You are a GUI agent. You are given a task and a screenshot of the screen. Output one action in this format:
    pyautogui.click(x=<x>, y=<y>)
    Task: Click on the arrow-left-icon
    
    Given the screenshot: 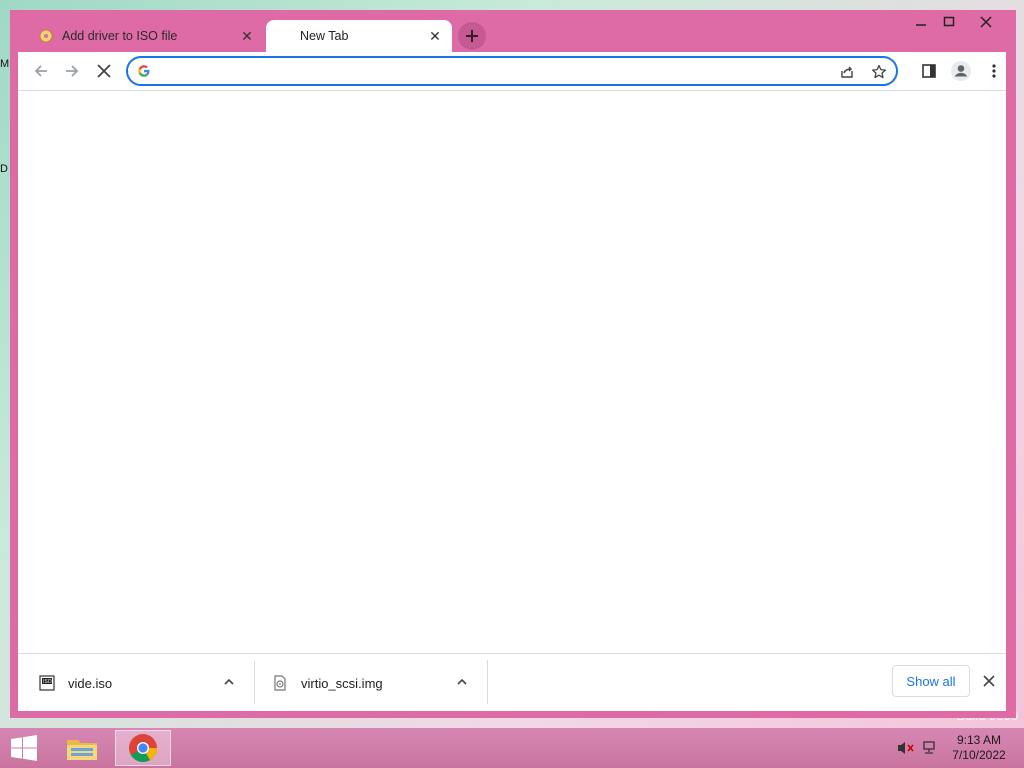 What is the action you would take?
    pyautogui.click(x=40, y=71)
    